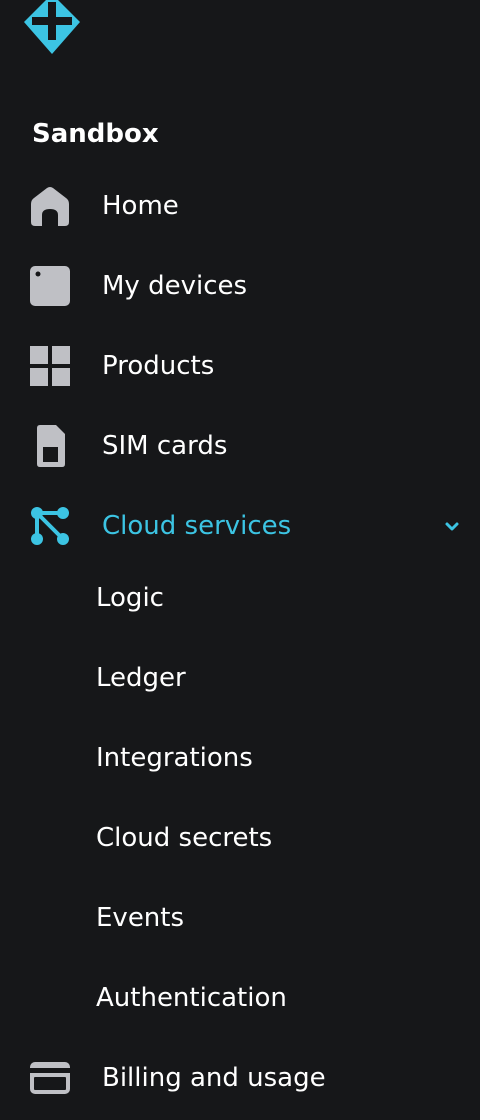 This screenshot has height=1120, width=480. Describe the element at coordinates (240, 366) in the screenshot. I see `sidebar-item-products: Products` at that location.